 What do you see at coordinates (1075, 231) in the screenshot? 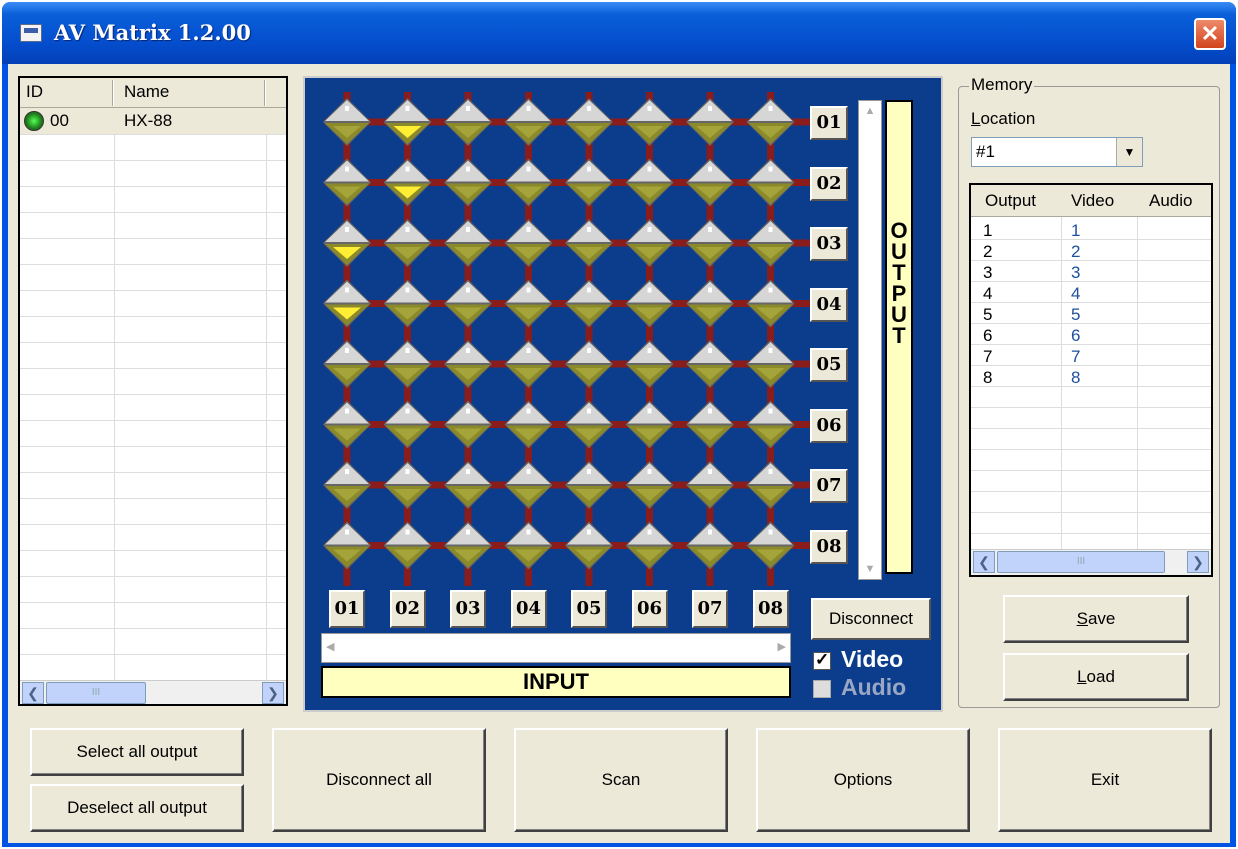
I see `memory-video-cell: 1` at bounding box center [1075, 231].